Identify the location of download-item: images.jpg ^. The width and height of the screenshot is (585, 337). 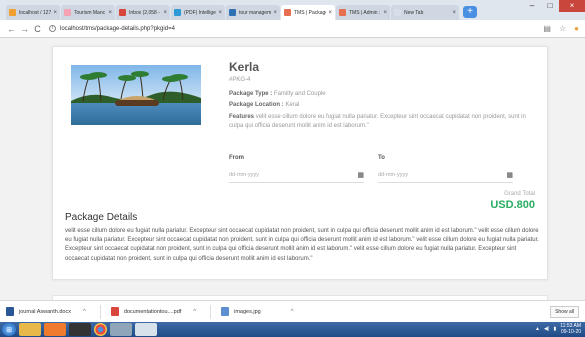
(257, 311).